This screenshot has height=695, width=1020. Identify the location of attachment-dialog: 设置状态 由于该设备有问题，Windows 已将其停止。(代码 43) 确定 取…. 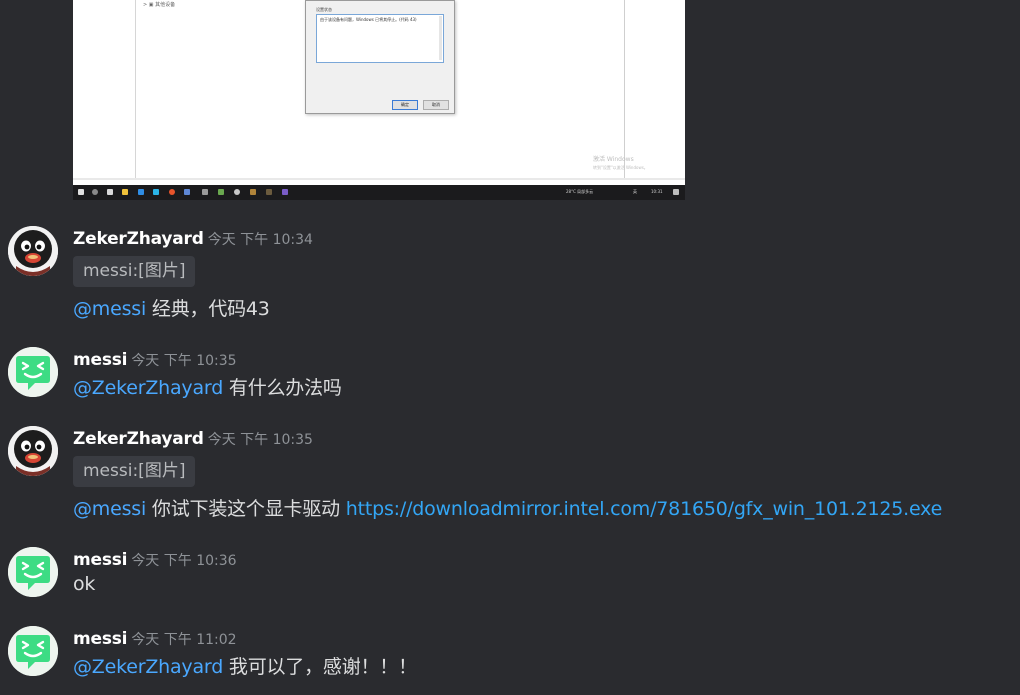
(380, 57).